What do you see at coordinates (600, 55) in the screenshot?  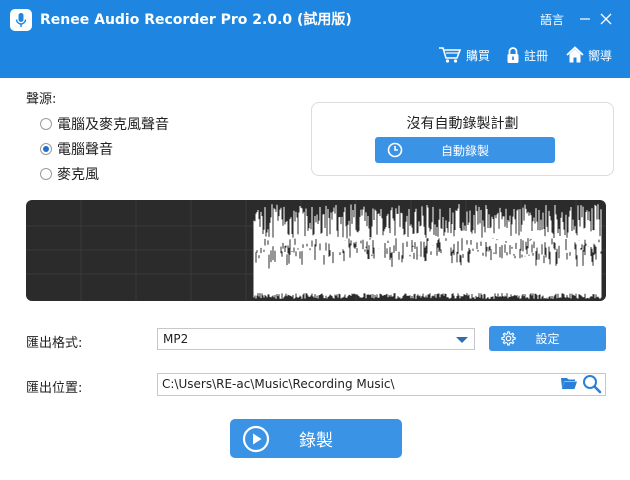 I see `guide-label: 嚮導` at bounding box center [600, 55].